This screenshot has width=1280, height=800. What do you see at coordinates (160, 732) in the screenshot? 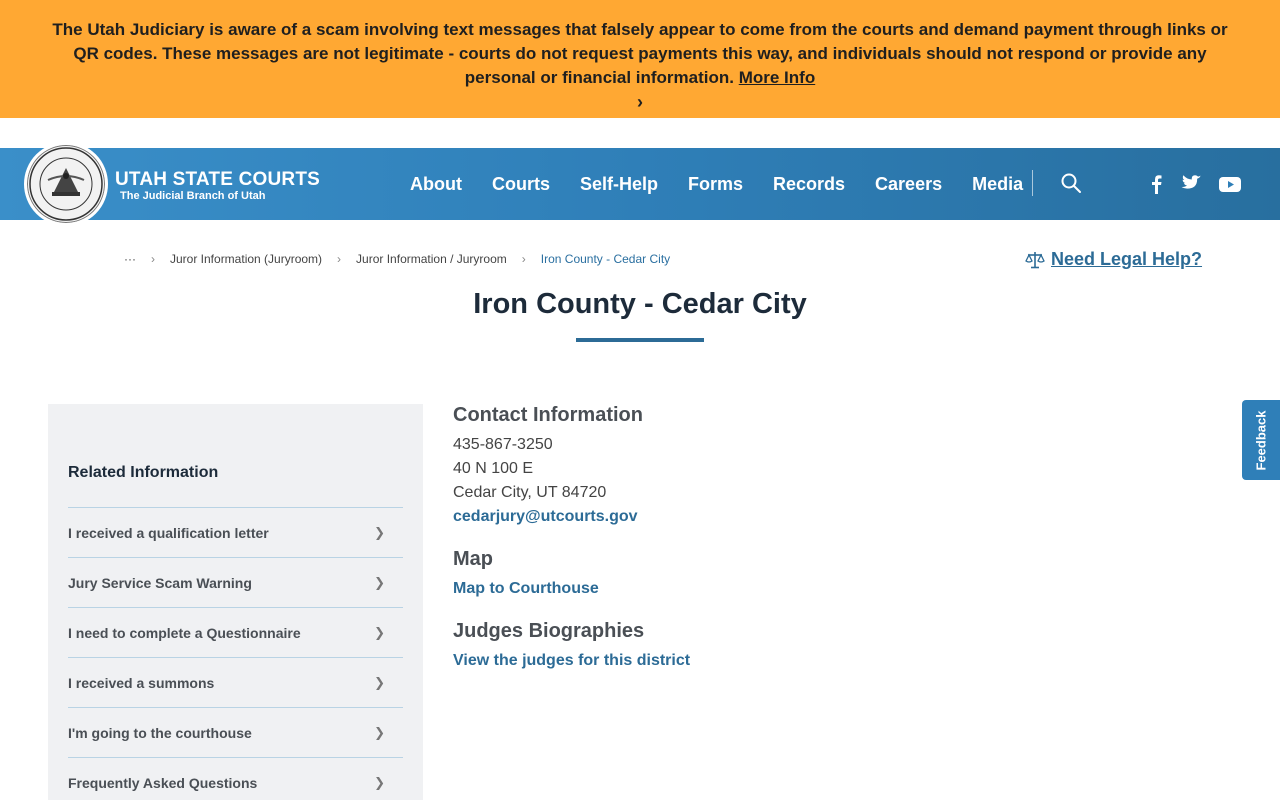
I see `sidebar-item-label: I'm going to the courthouse` at bounding box center [160, 732].